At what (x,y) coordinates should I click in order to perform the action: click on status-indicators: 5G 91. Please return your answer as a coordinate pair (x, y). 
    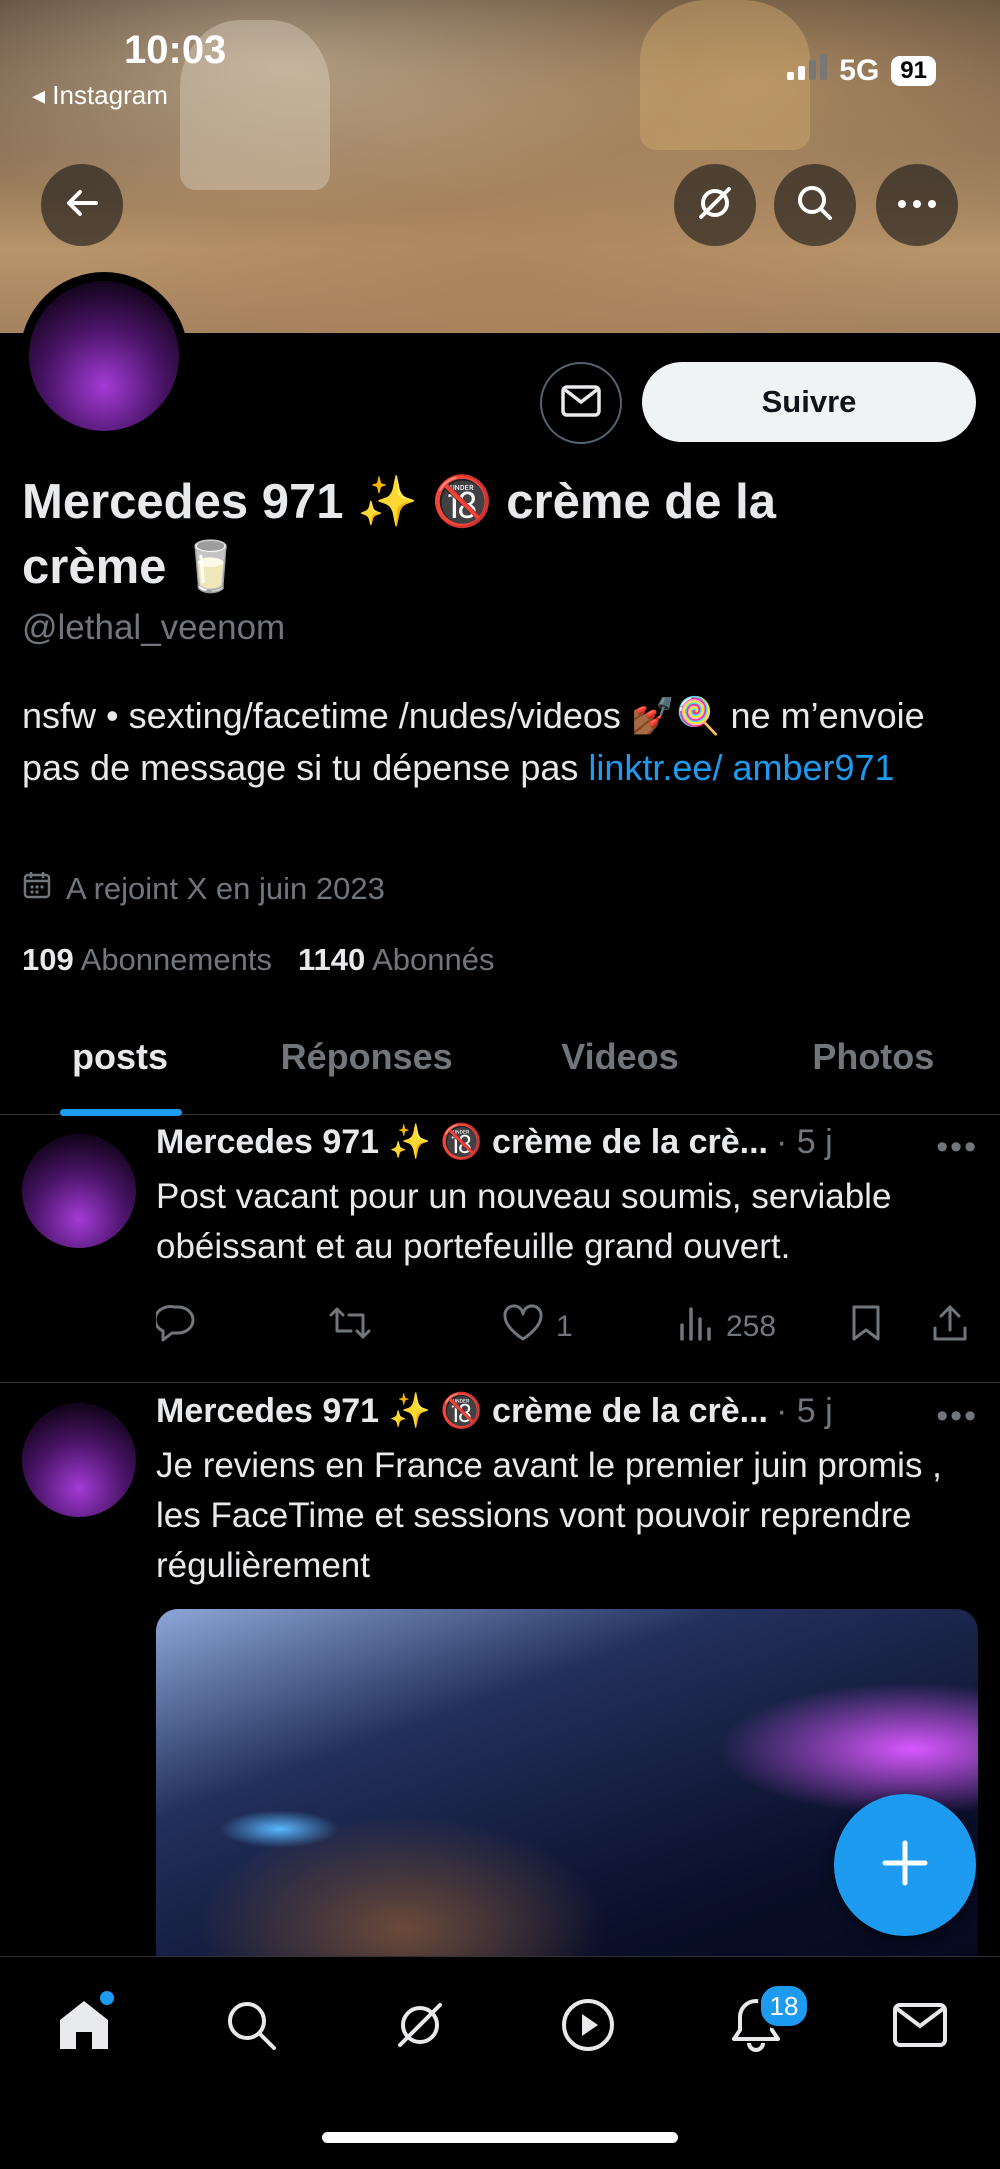
    Looking at the image, I should click on (861, 71).